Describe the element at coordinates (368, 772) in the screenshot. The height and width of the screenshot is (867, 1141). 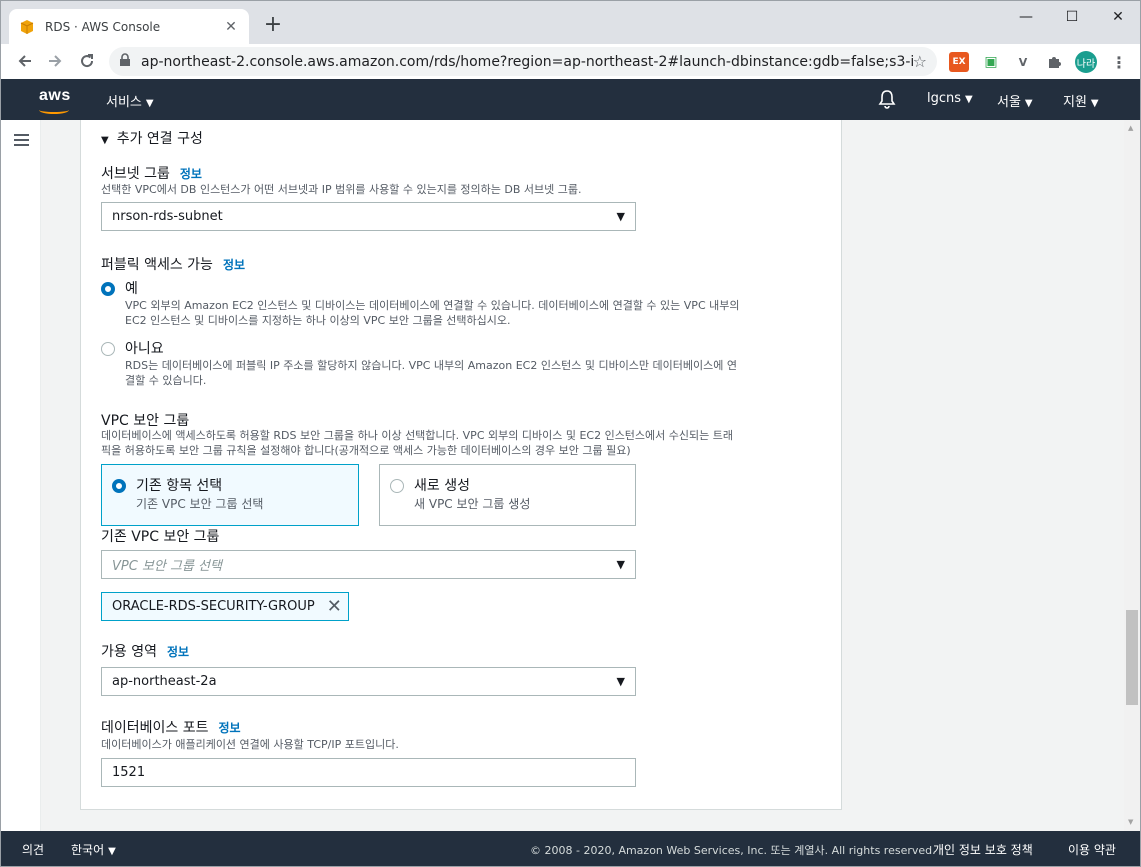
I see `database-port-input: 1521` at that location.